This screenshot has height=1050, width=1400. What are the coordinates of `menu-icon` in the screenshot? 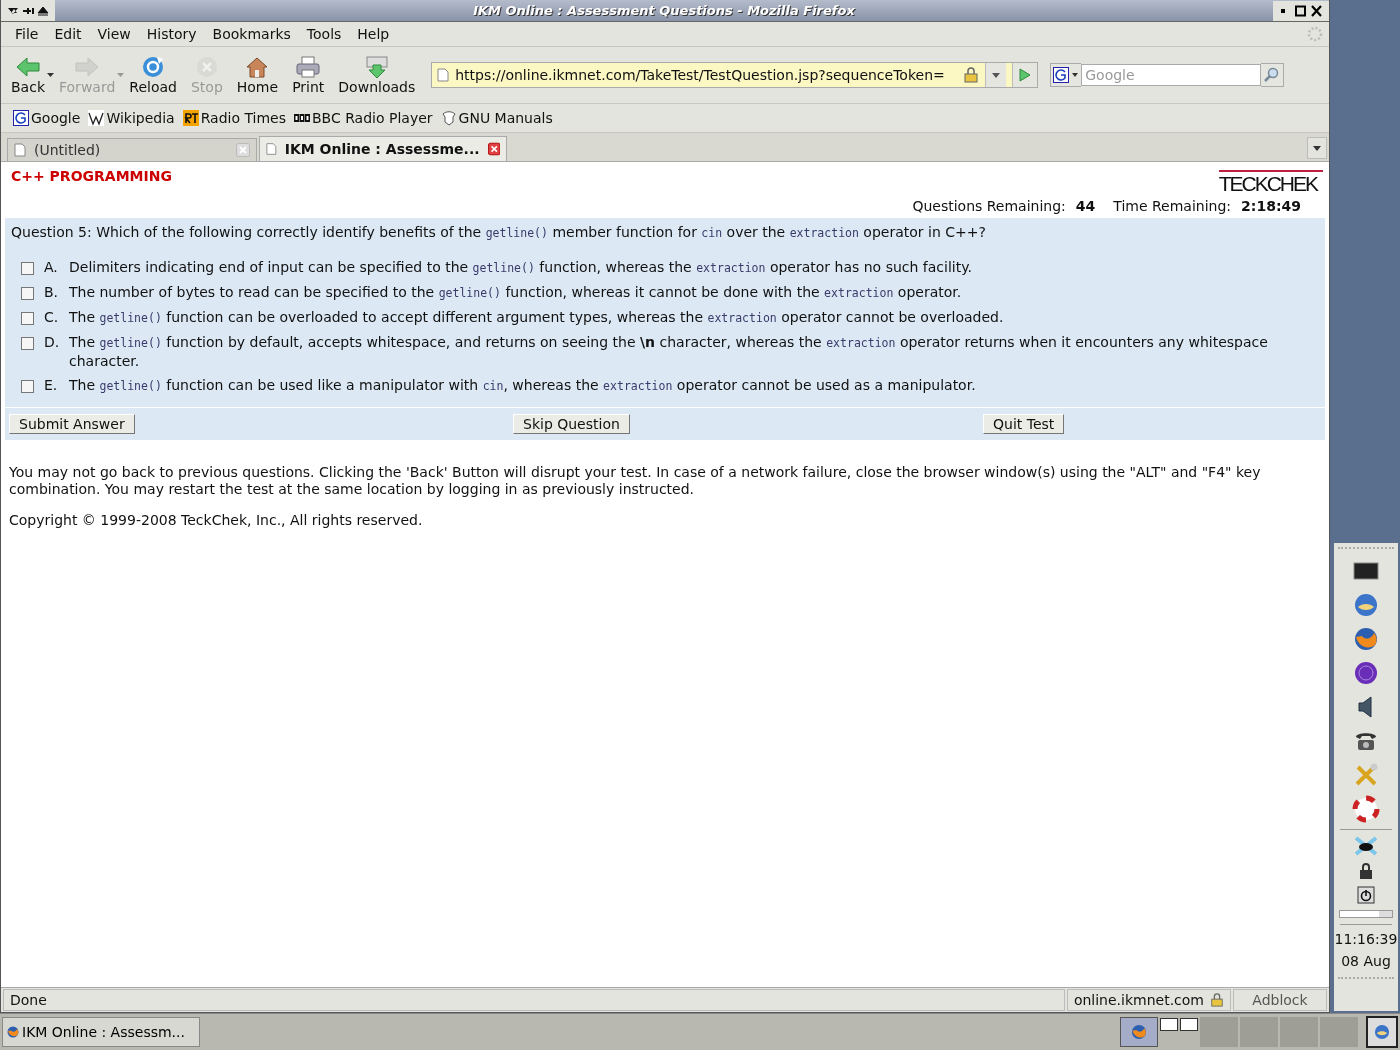 It's located at (28, 10).